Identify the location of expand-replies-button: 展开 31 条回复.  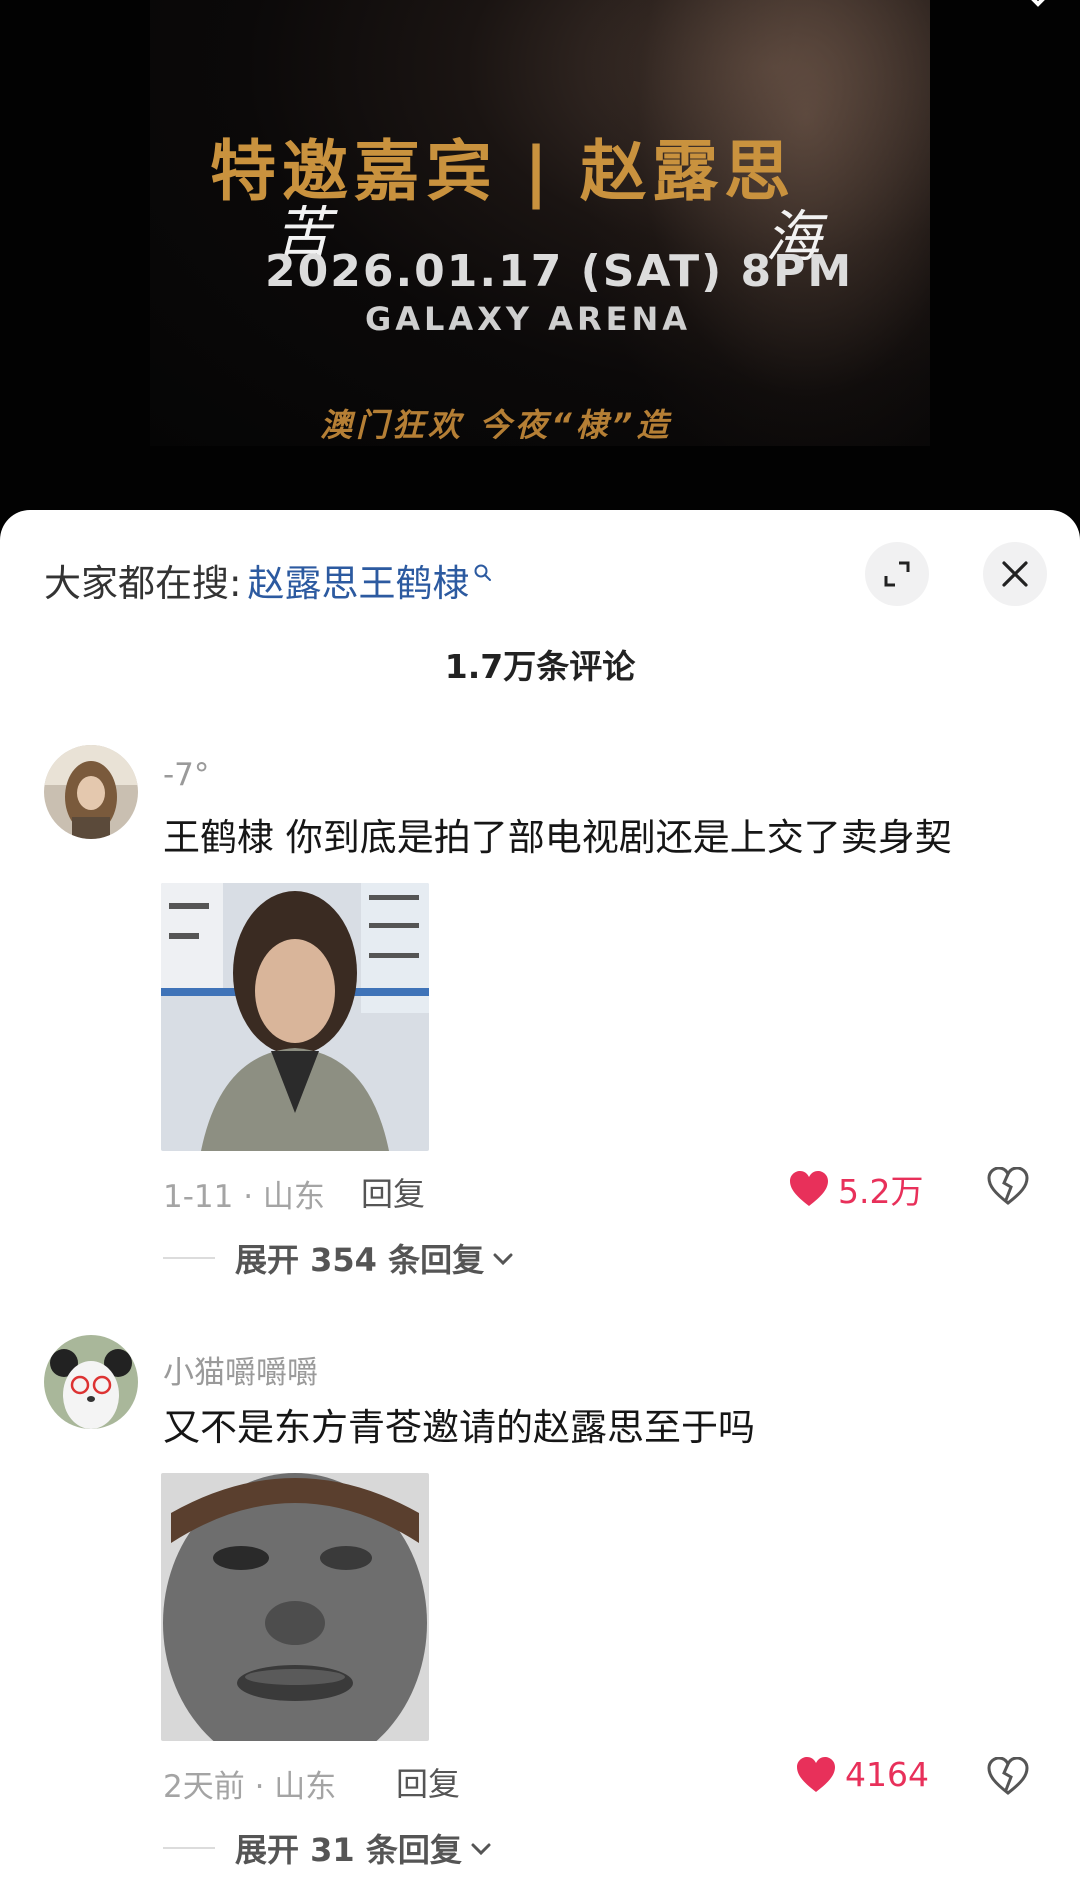
(327, 1848).